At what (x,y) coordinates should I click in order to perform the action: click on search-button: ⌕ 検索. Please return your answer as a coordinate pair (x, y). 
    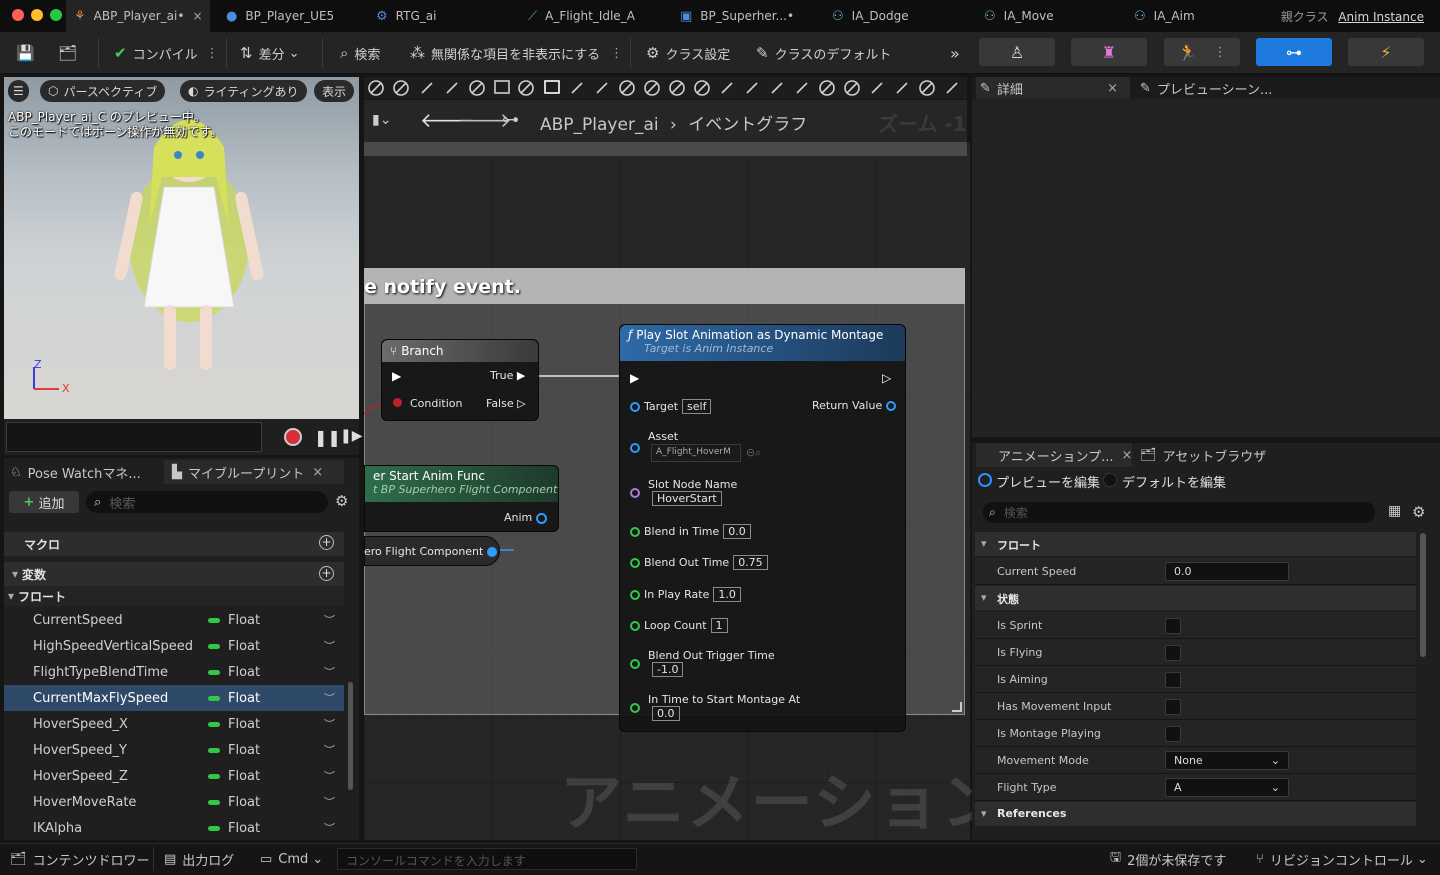
    Looking at the image, I should click on (360, 53).